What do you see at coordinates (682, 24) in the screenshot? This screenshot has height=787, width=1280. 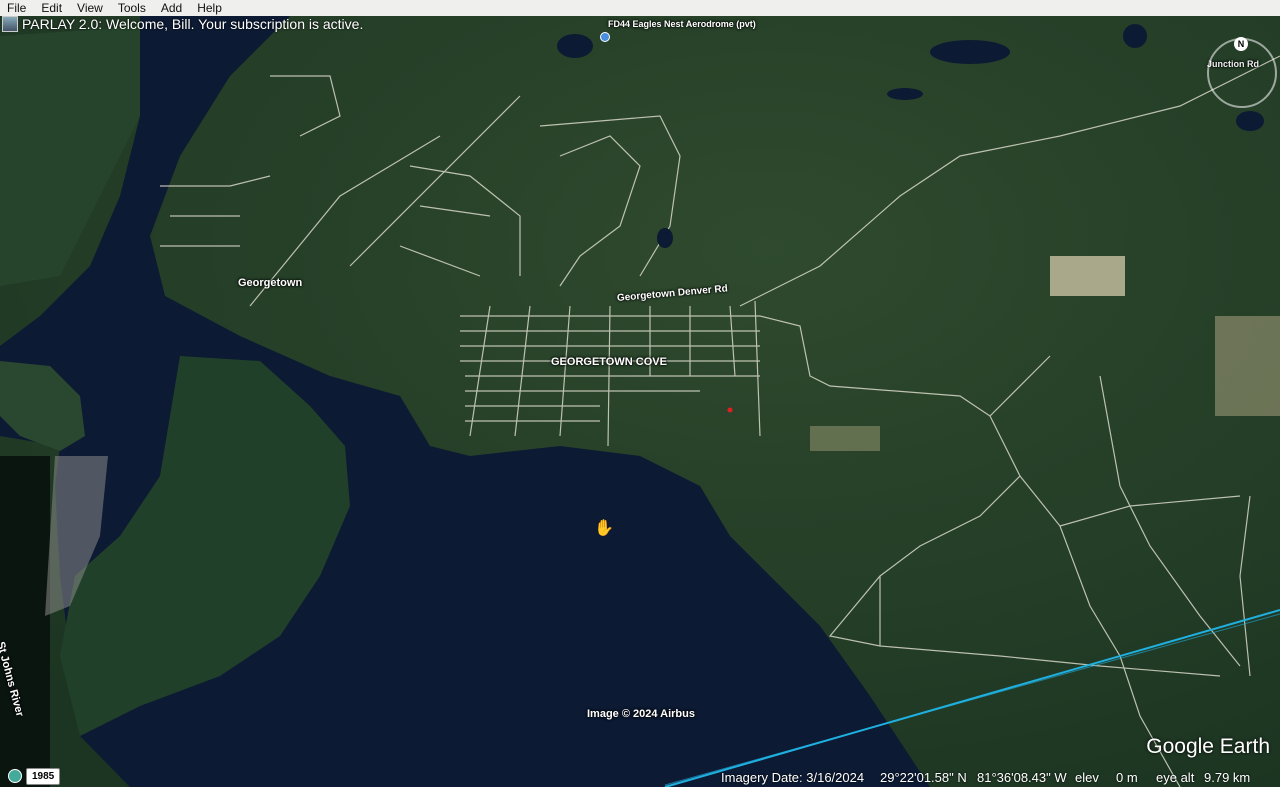 I see `airport-label: FD44 Eagles Nest Aerodrome (pvt)` at bounding box center [682, 24].